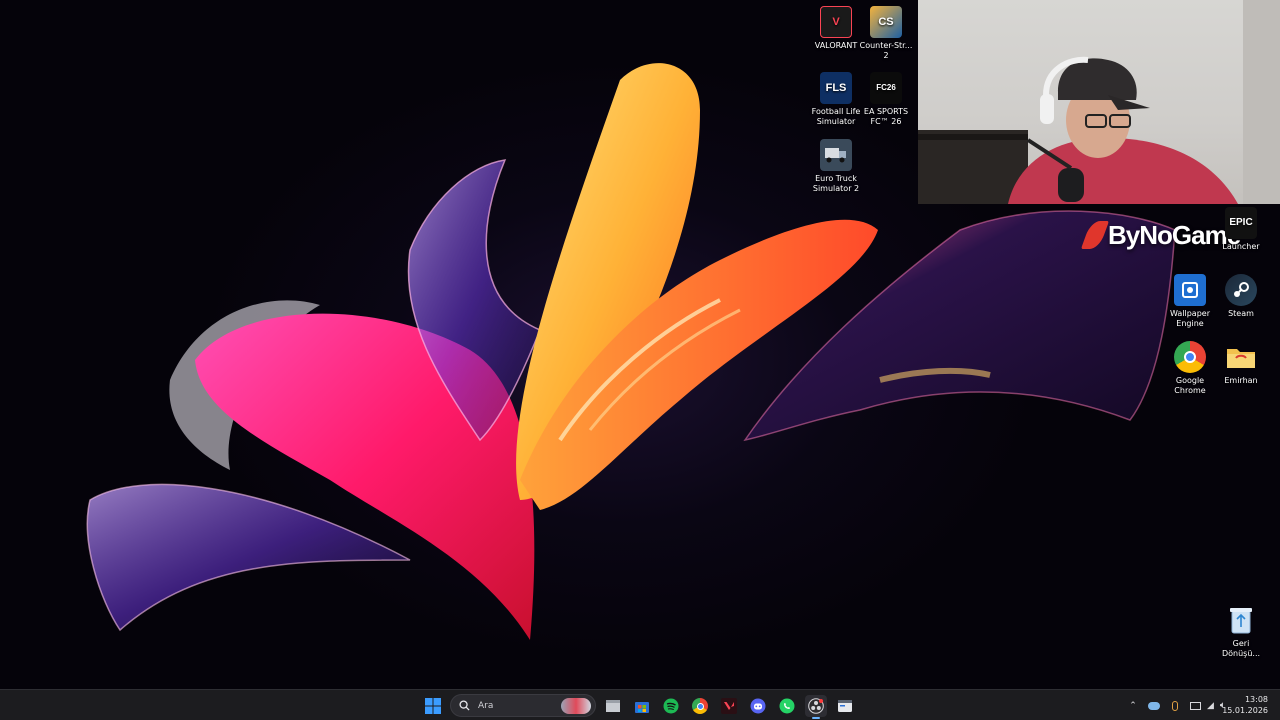 The width and height of the screenshot is (1280, 720). I want to click on whatsapp-icon, so click(787, 706).